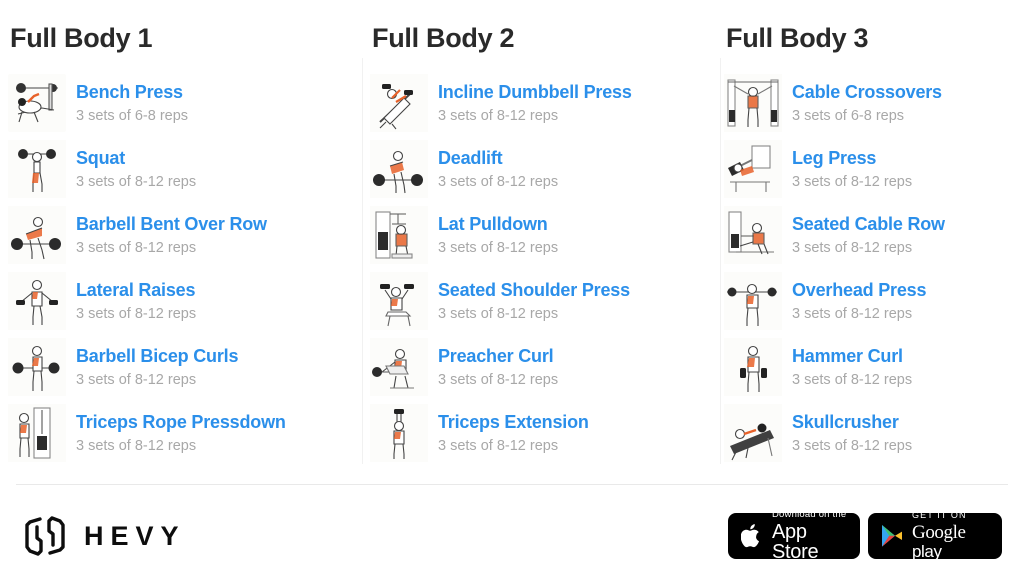  Describe the element at coordinates (809, 515) in the screenshot. I see `app-store-tagline: Download on the` at that location.